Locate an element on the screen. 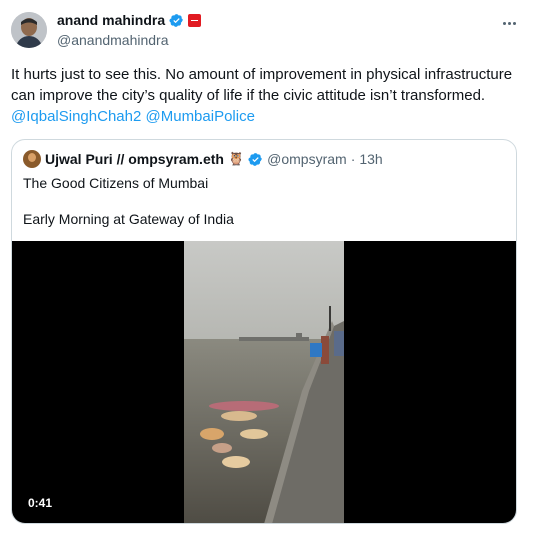 This screenshot has width=534, height=533. more-options-icon is located at coordinates (509, 23).